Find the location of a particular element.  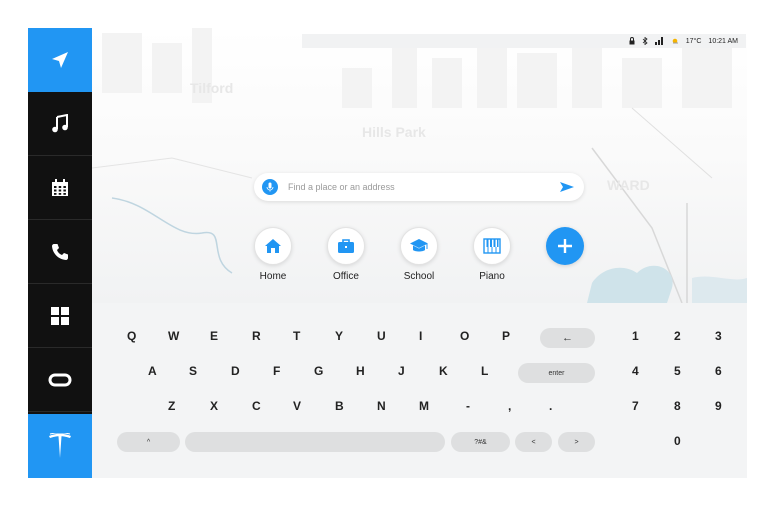

shortcut-piano-button is located at coordinates (492, 246).